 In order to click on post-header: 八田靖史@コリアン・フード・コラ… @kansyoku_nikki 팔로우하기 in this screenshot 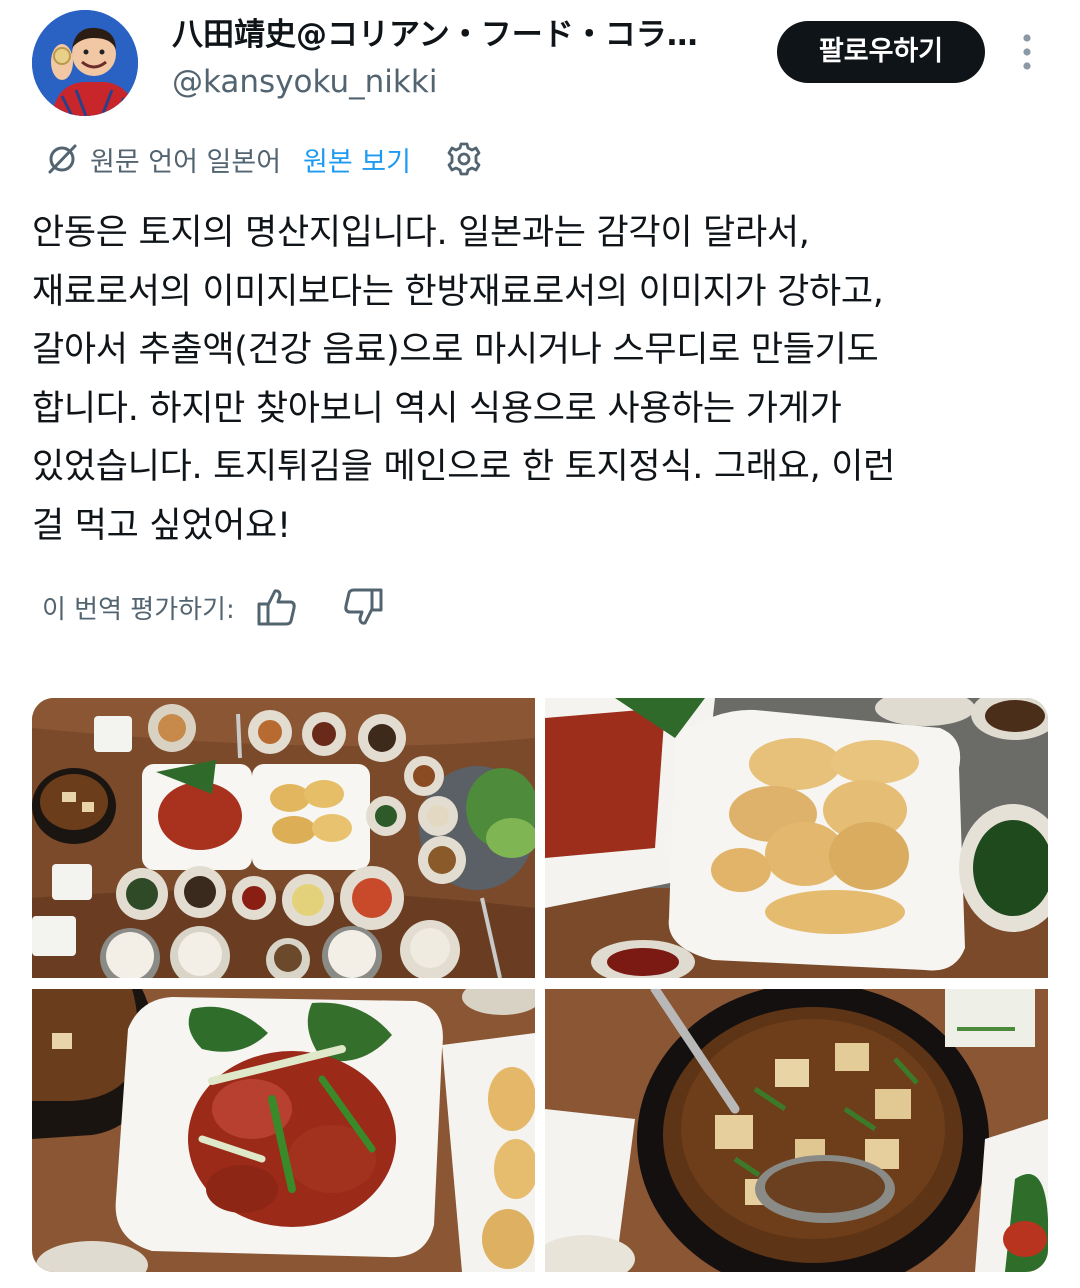, I will do `click(540, 65)`.